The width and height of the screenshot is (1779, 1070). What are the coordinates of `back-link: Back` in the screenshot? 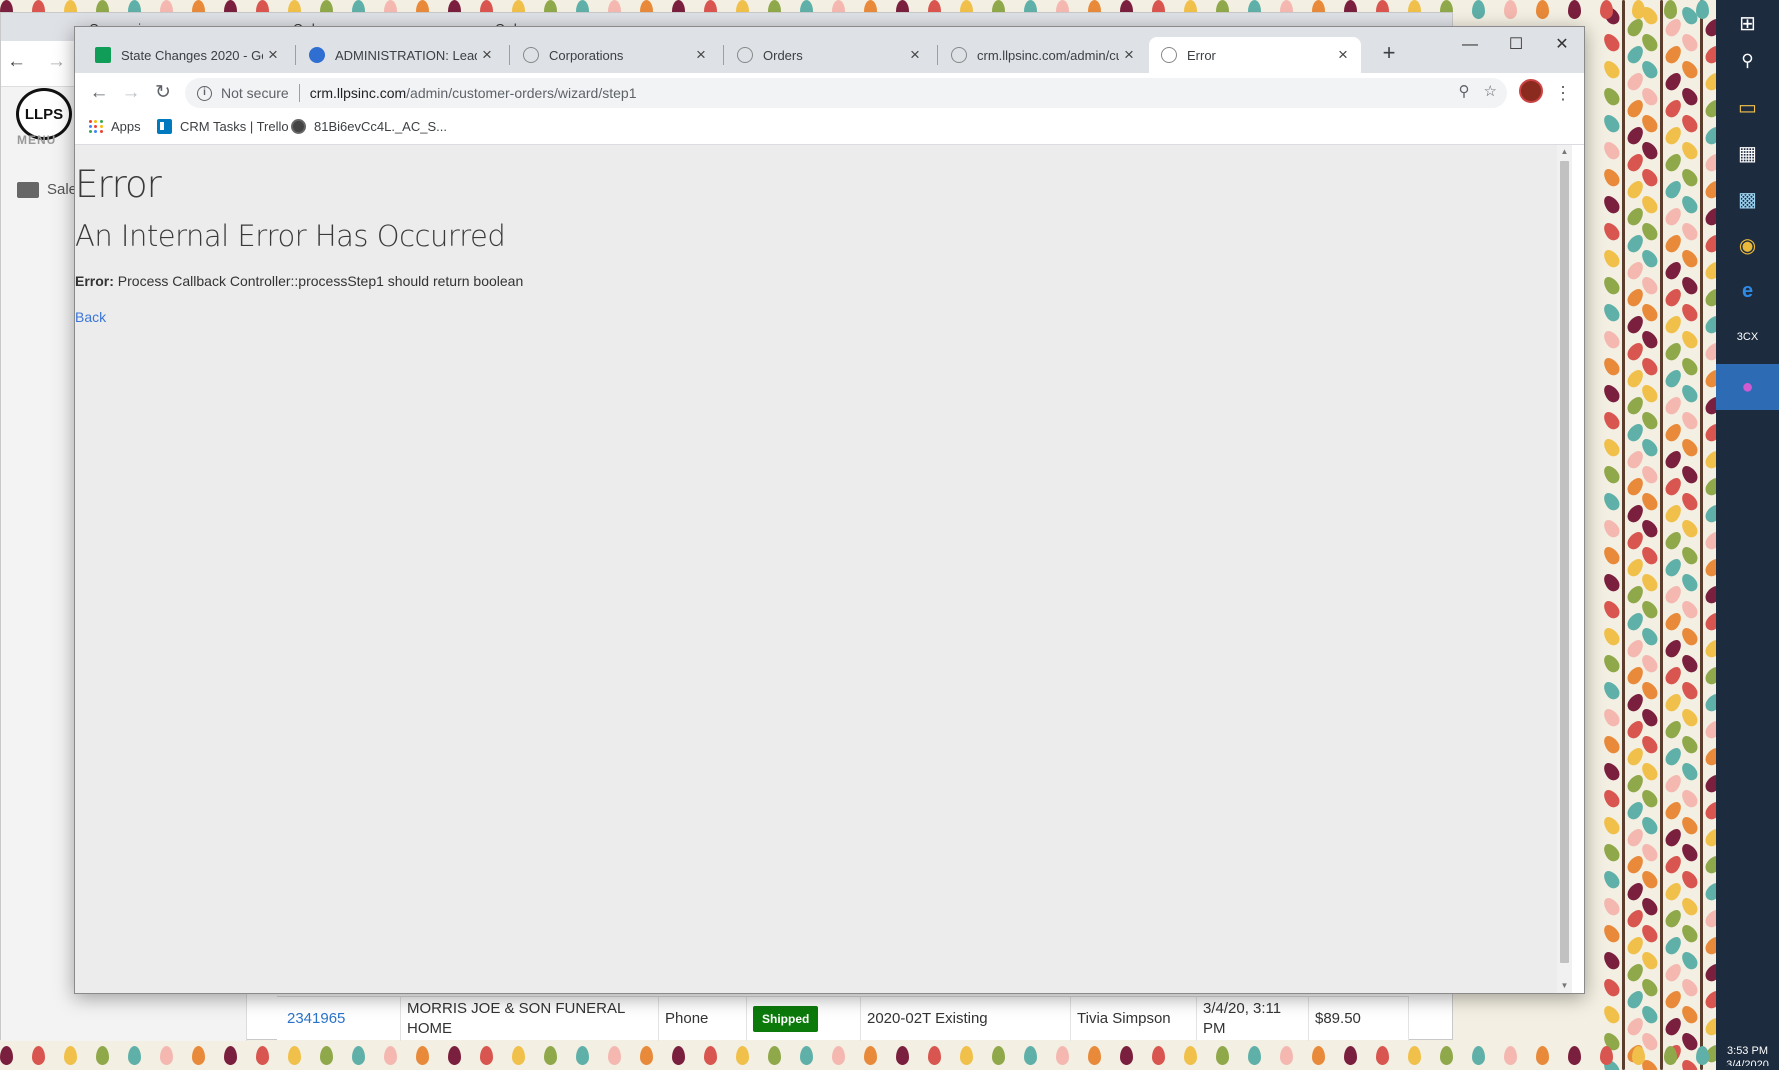 It's located at (90, 317).